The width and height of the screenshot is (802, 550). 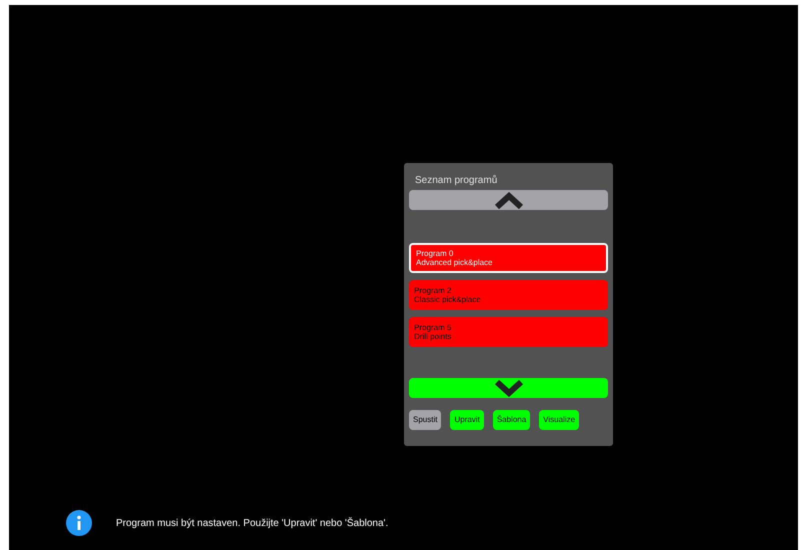 I want to click on program-item: Program 0 Advanced pick&place, so click(x=508, y=258).